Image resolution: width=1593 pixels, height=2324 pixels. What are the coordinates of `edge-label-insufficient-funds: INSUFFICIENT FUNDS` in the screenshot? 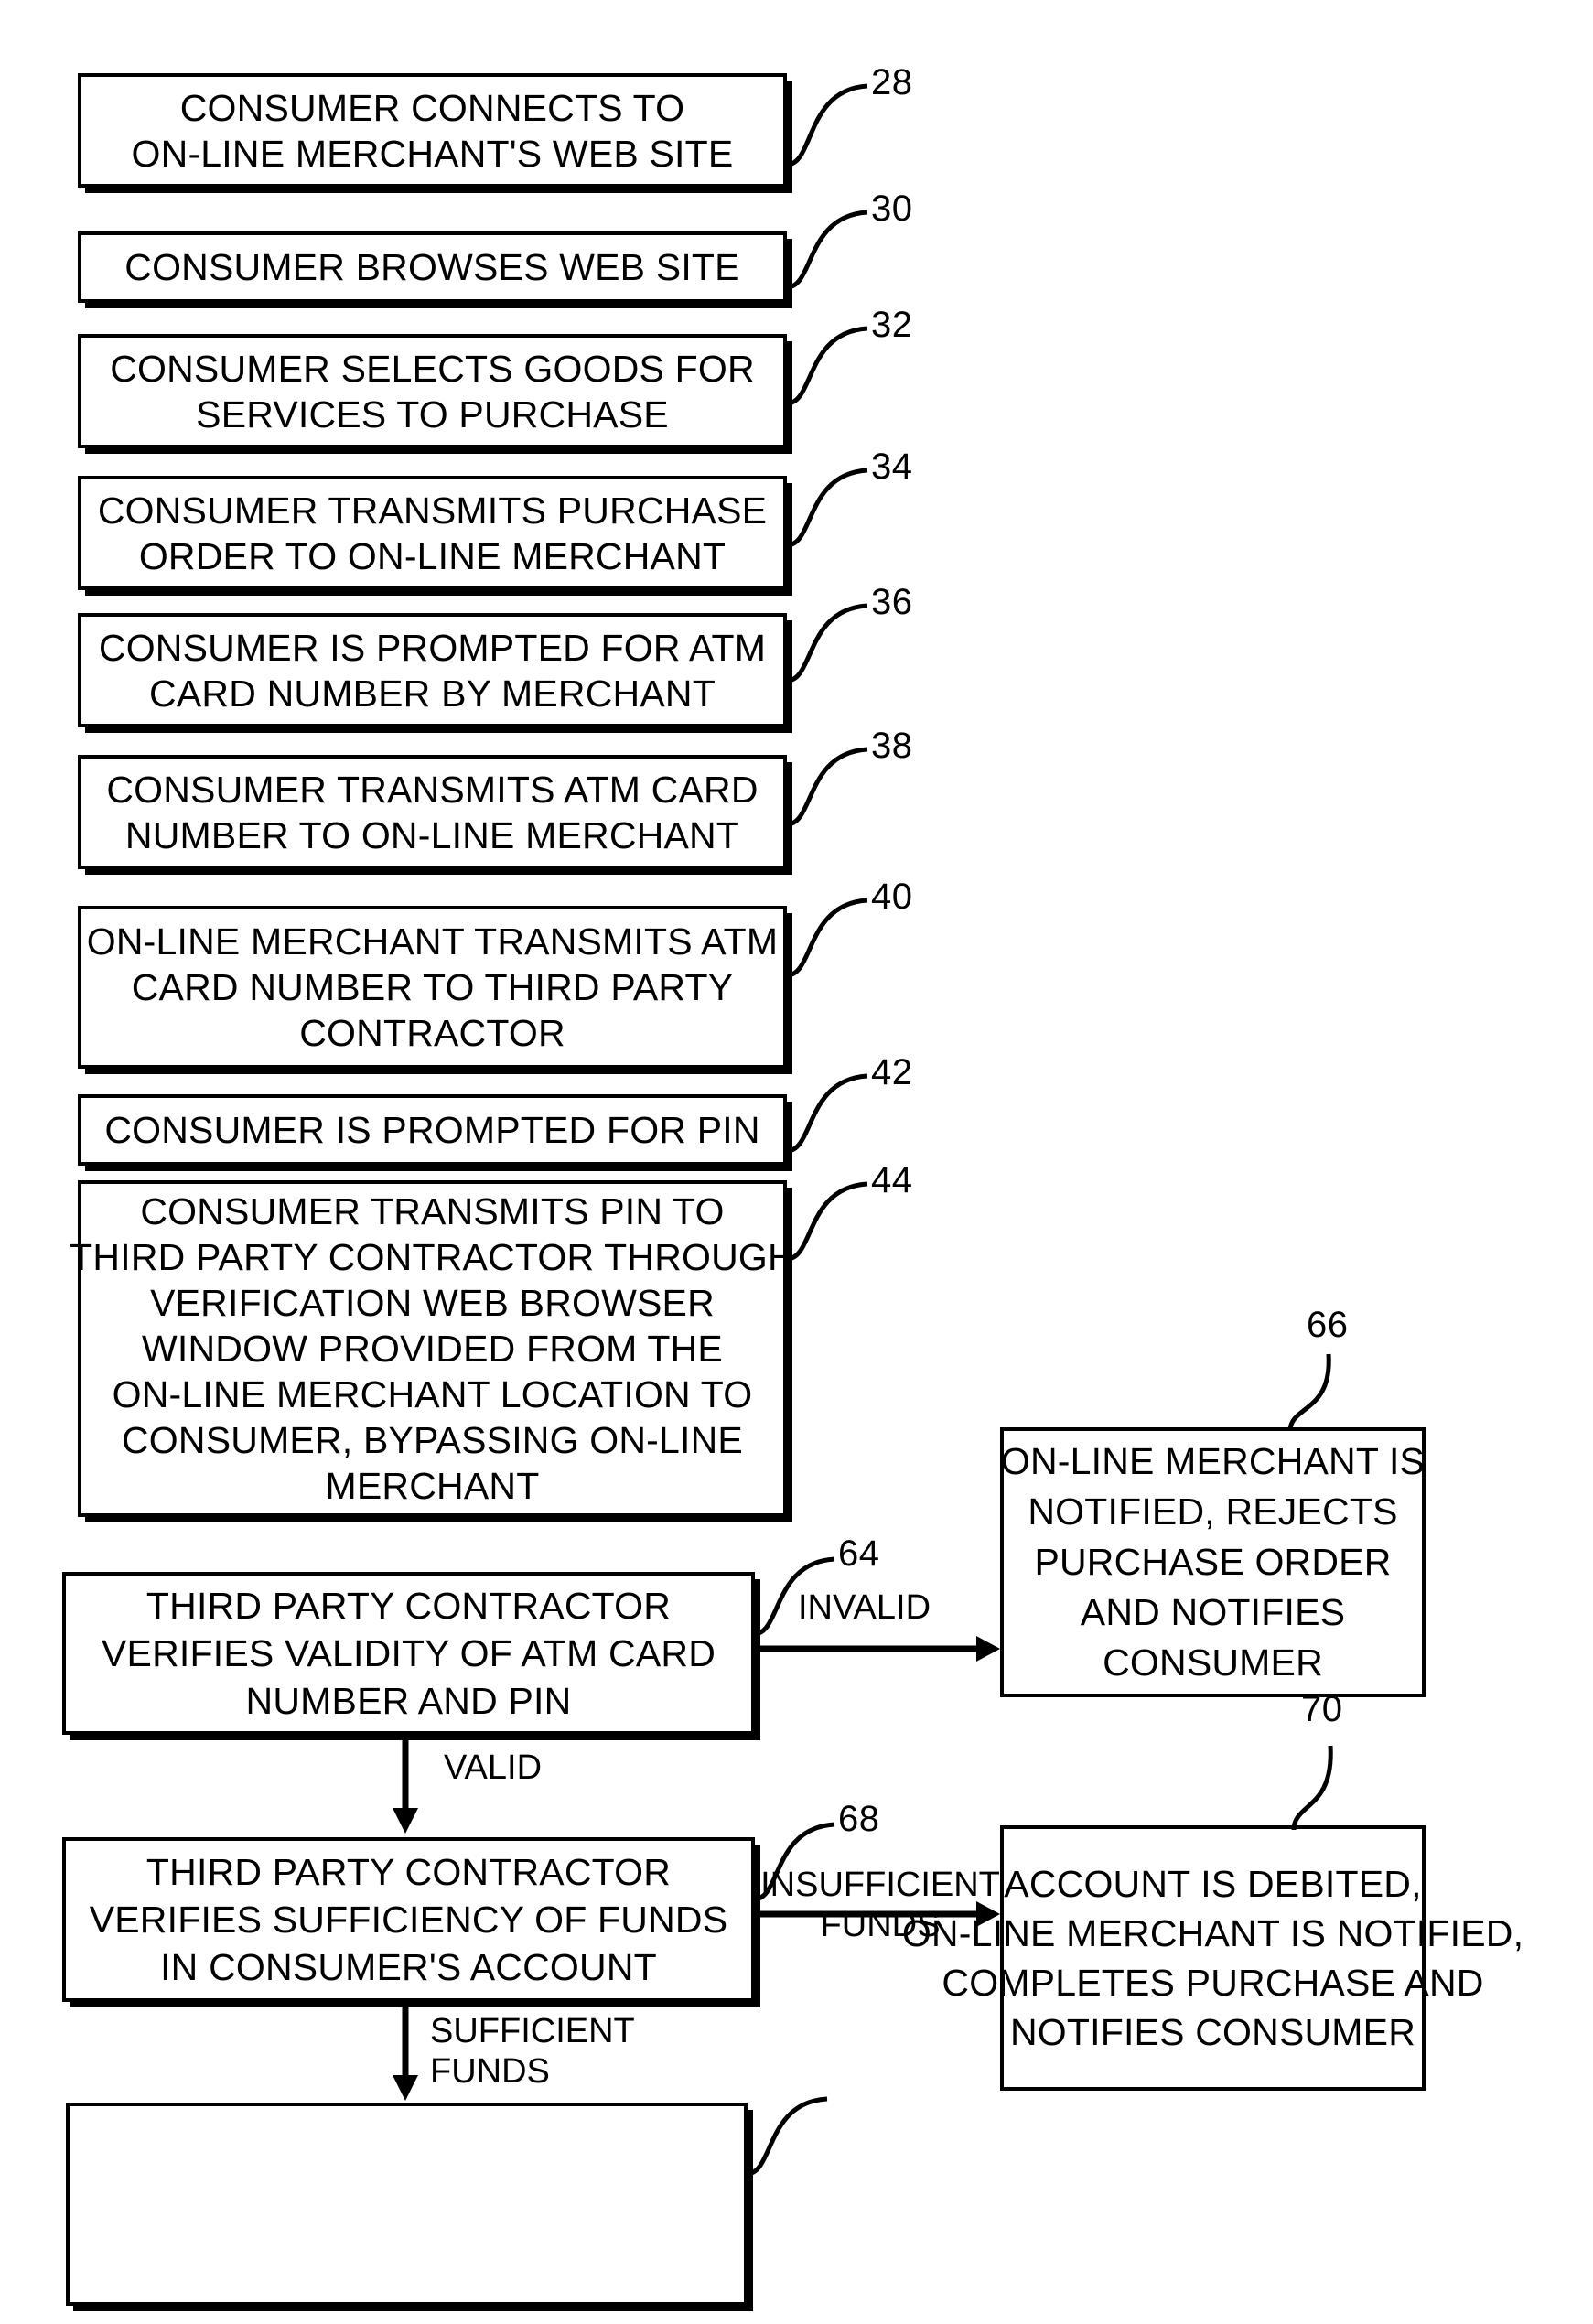 It's located at (880, 1905).